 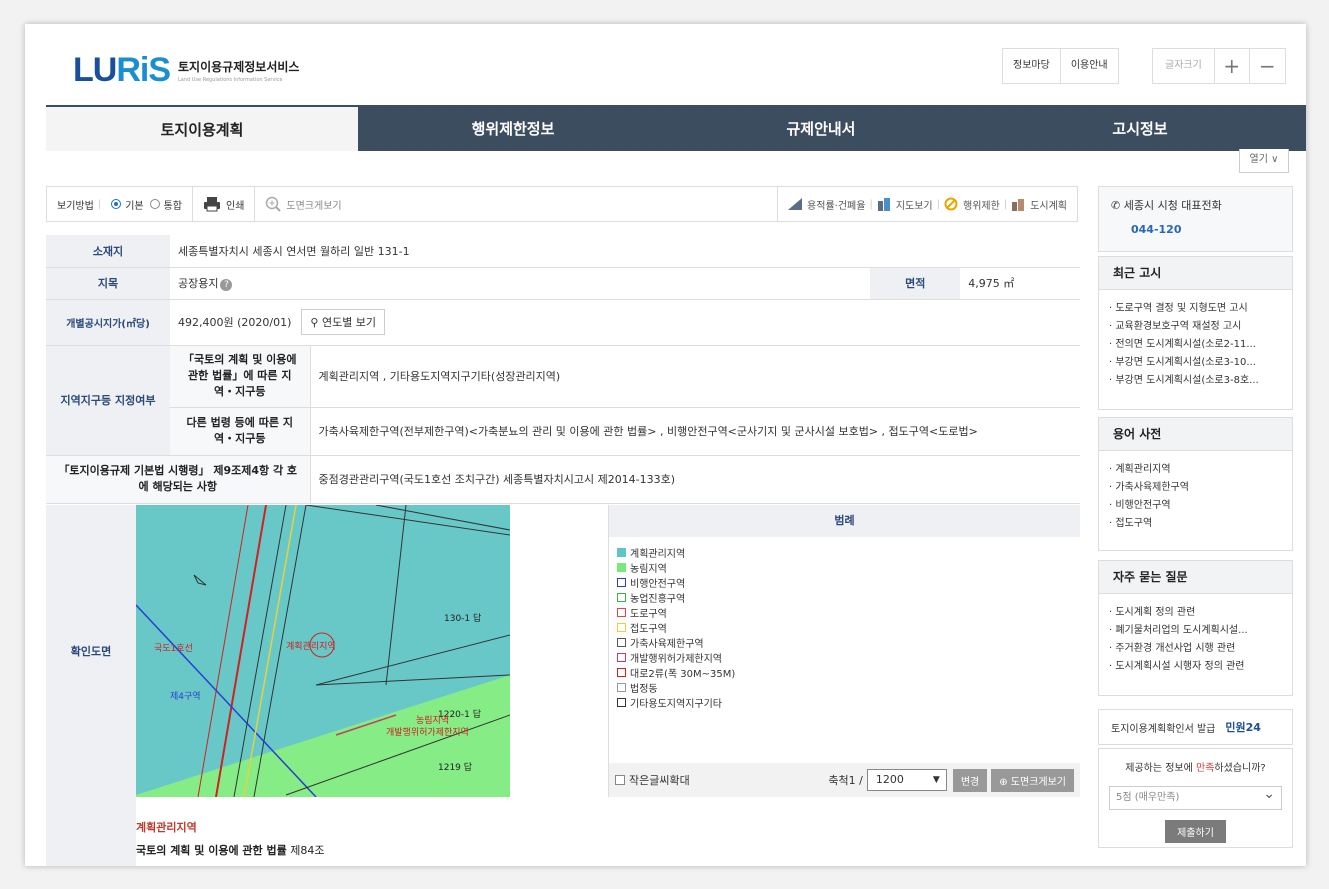 What do you see at coordinates (1195, 796) in the screenshot?
I see `survey-select: 5점 (매우만족)` at bounding box center [1195, 796].